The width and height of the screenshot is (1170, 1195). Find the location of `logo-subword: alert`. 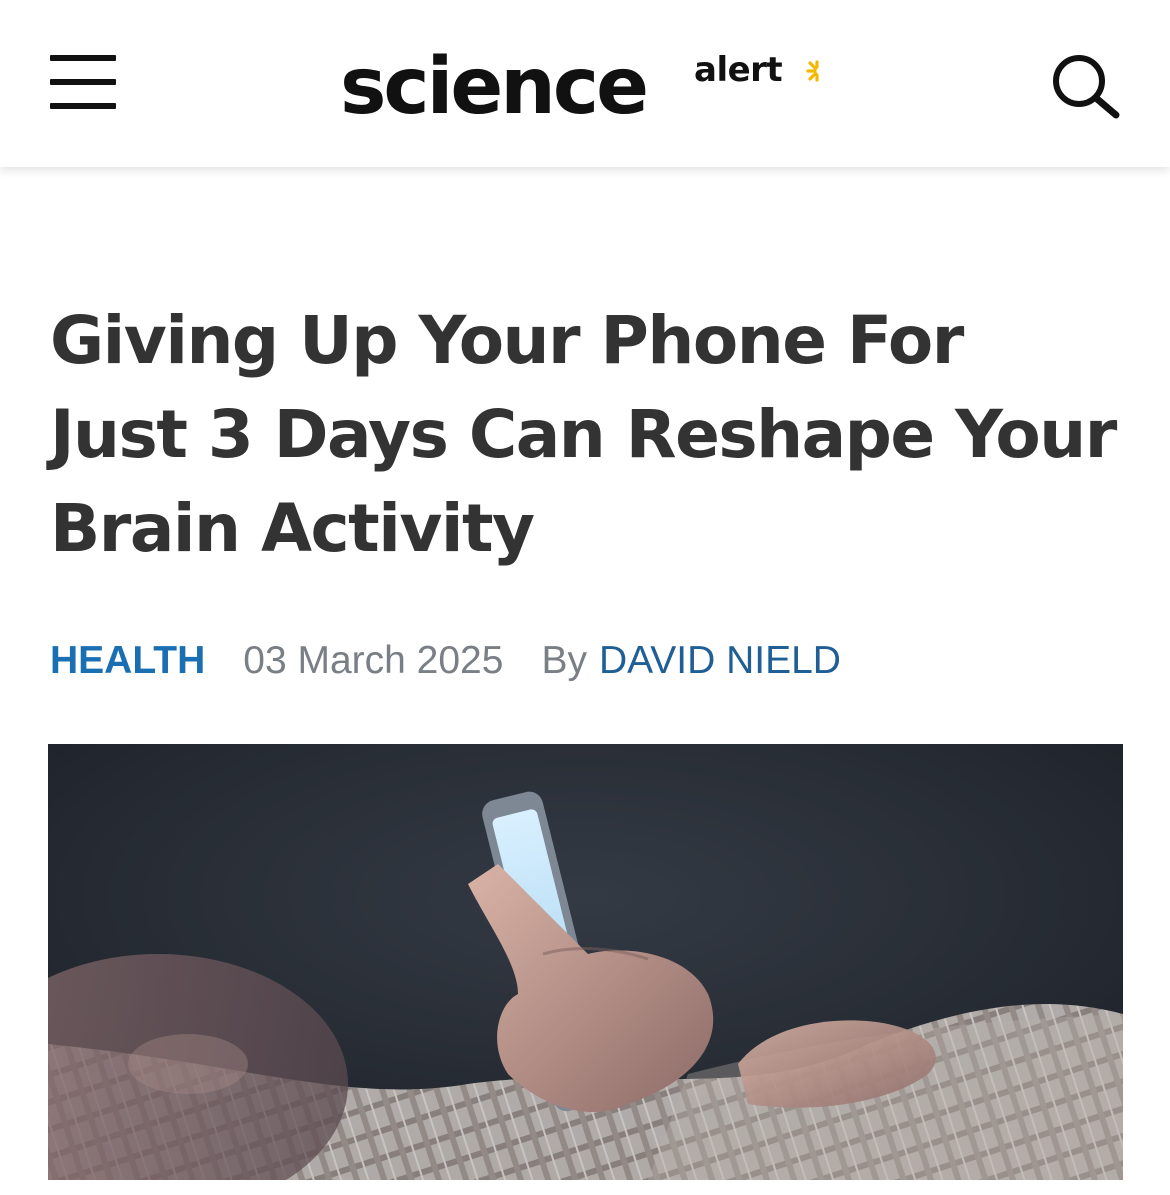

logo-subword: alert is located at coordinates (738, 70).